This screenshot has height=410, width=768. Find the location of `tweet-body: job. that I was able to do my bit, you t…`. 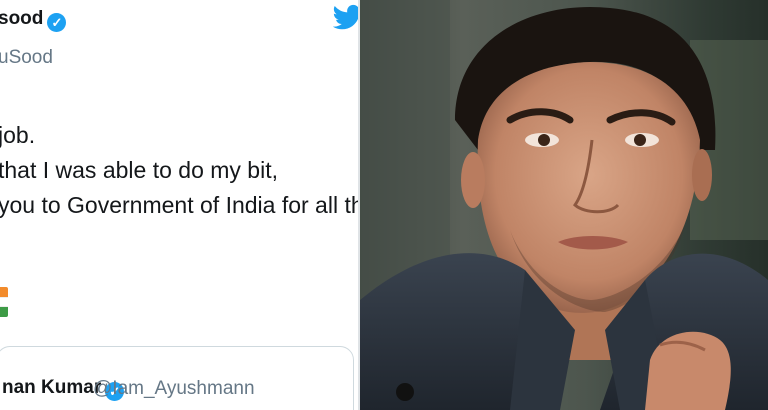

tweet-body: job. that I was able to do my bit, you t… is located at coordinates (179, 170).